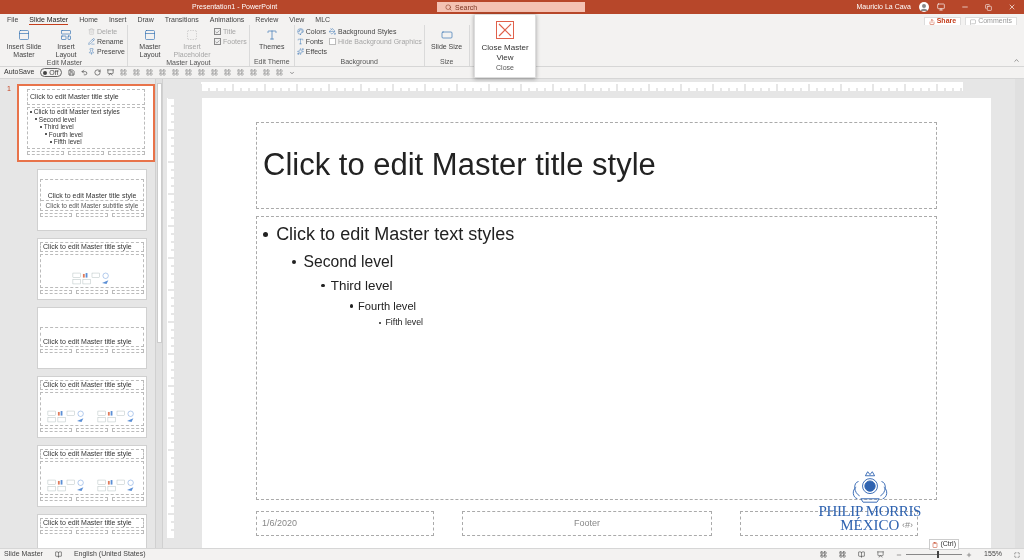 The height and width of the screenshot is (560, 1024). Describe the element at coordinates (935, 544) in the screenshot. I see `clipboard-icon` at that location.